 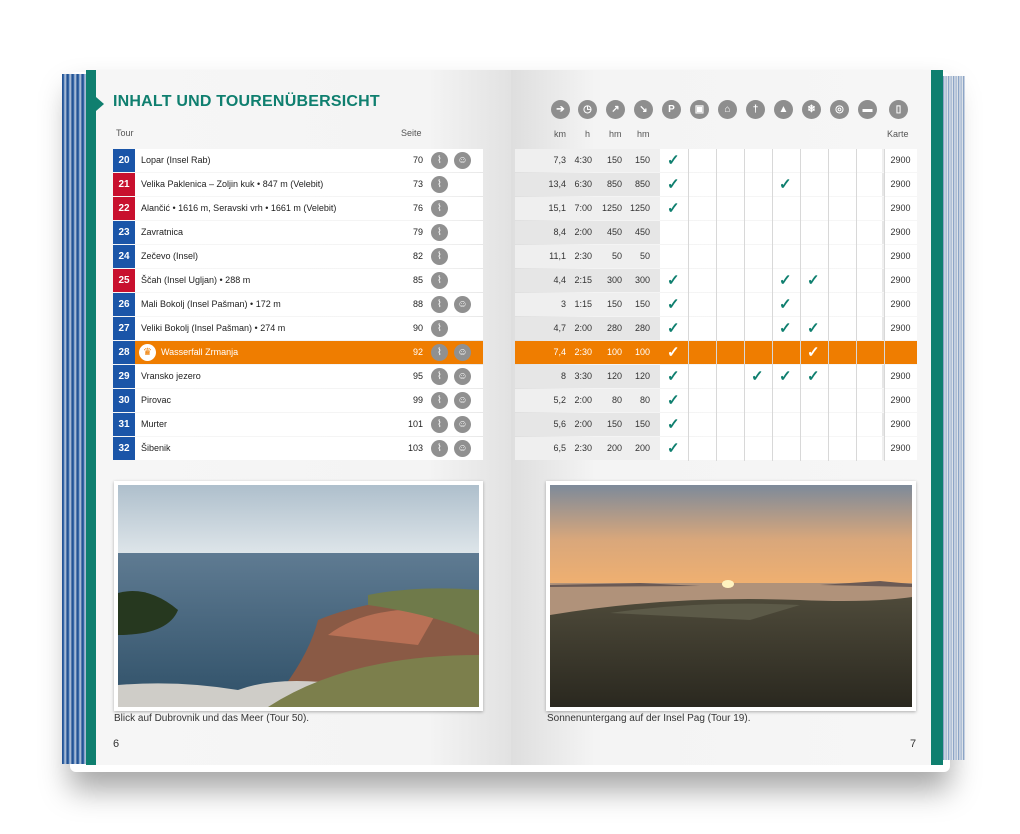 I want to click on tour-page: 92, so click(x=417, y=352).